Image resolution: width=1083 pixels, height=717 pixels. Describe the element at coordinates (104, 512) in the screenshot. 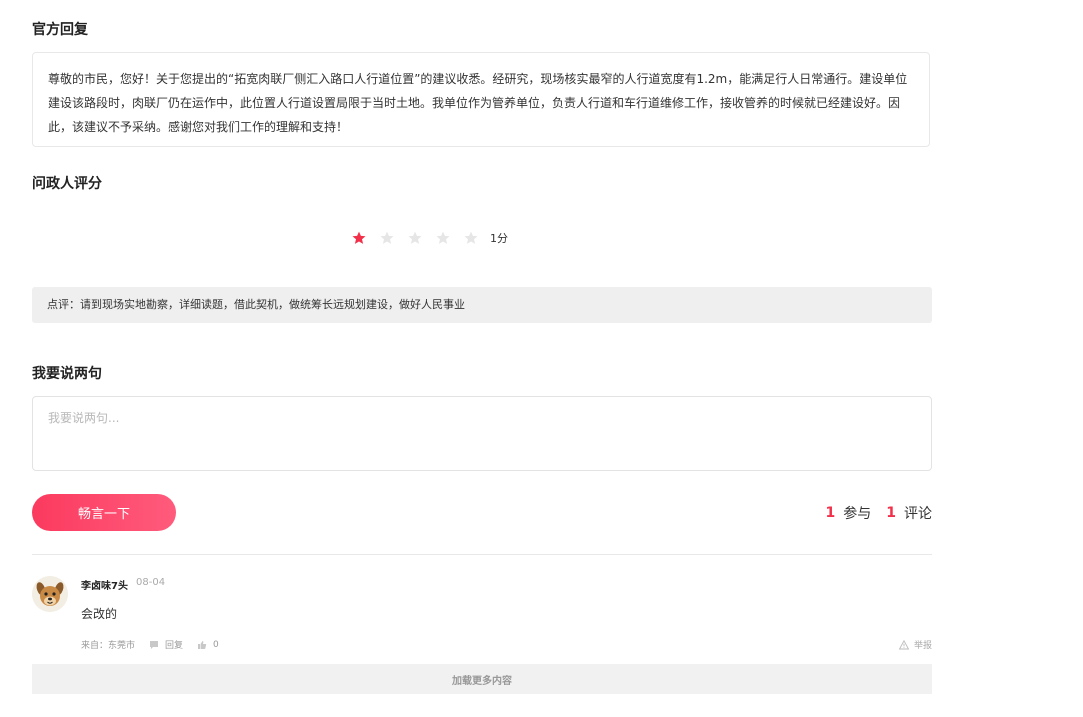

I see `submit-comment-button: 畅言一下` at that location.